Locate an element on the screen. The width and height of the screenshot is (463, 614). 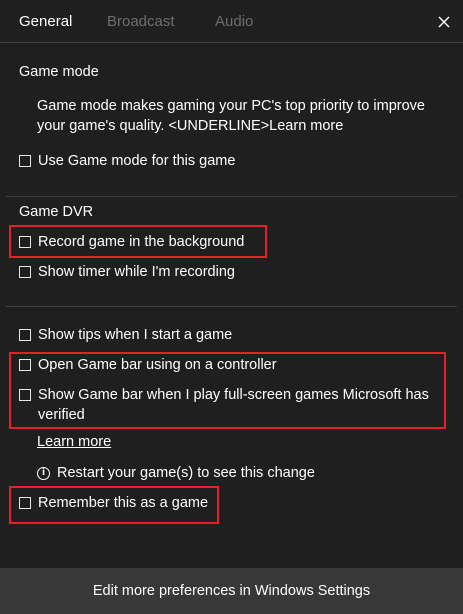
game-mode-checkbox-row: Use Game mode for this game is located at coordinates (127, 161).